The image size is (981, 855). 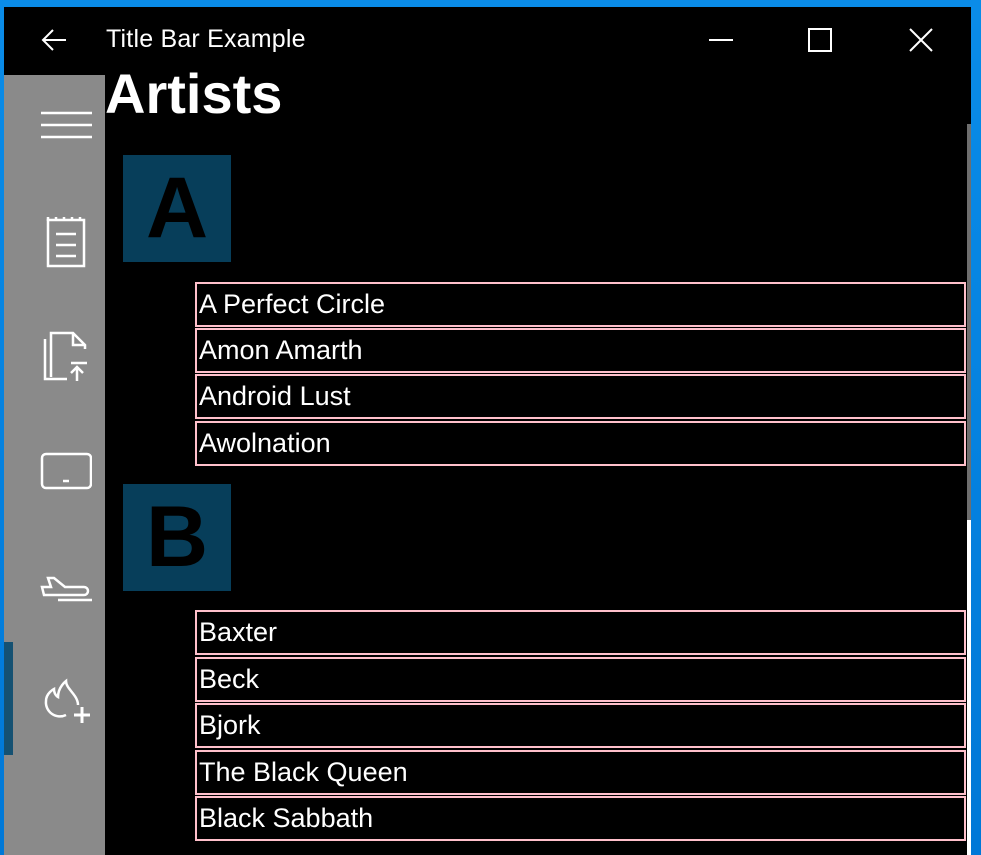 I want to click on list-item: Bjork, so click(x=580, y=725).